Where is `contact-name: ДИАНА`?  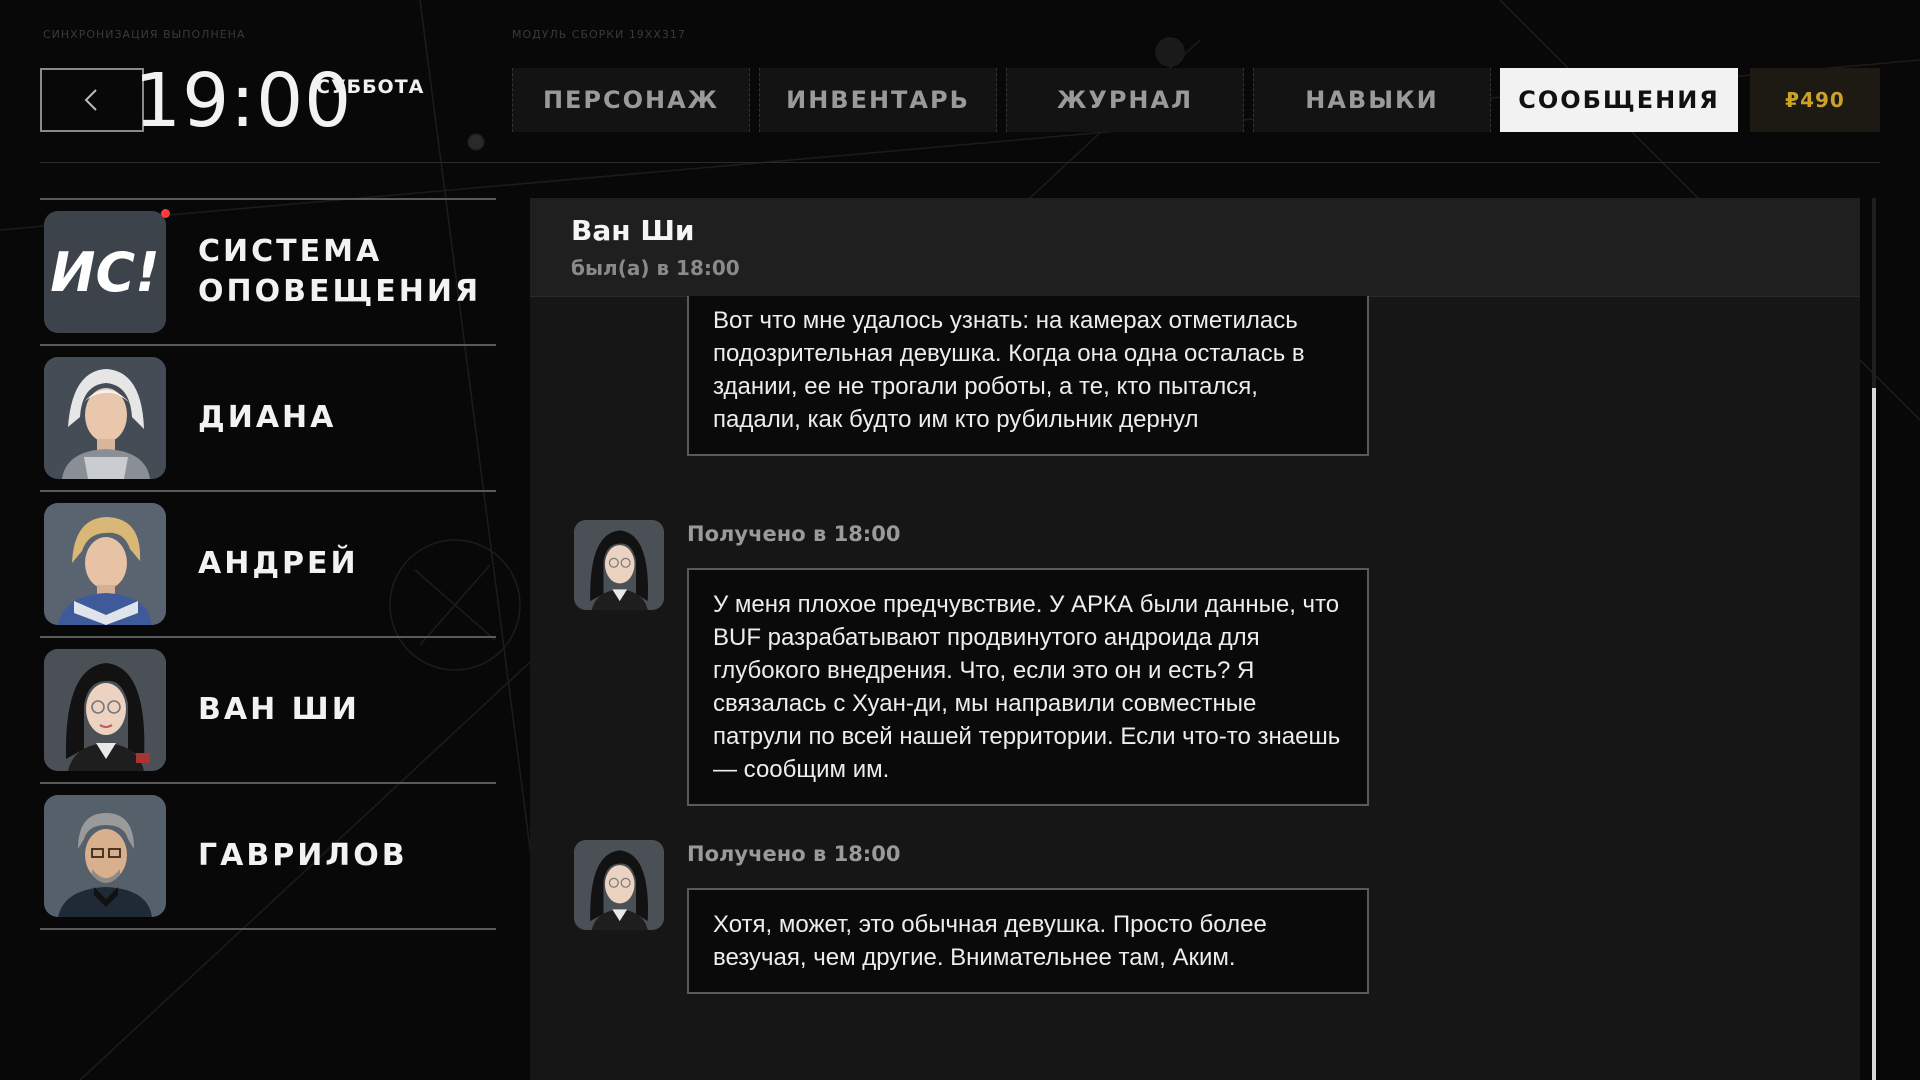
contact-name: ДИАНА is located at coordinates (267, 417).